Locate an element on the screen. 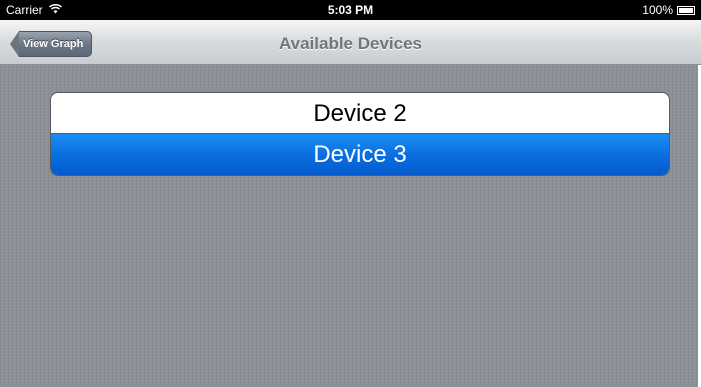  status-time: 5:03 PM is located at coordinates (350, 10).